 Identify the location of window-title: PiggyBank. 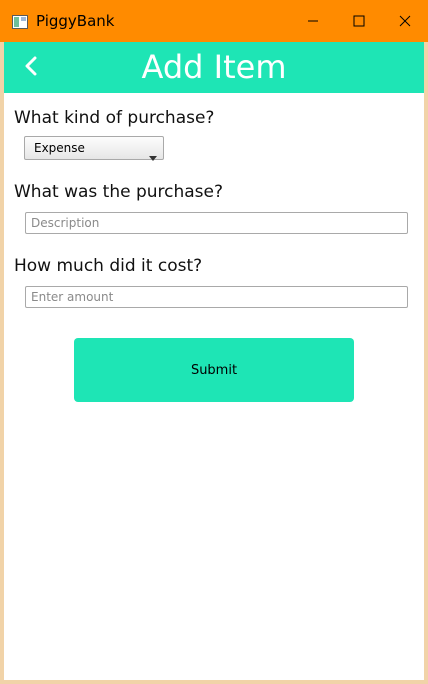
(75, 21).